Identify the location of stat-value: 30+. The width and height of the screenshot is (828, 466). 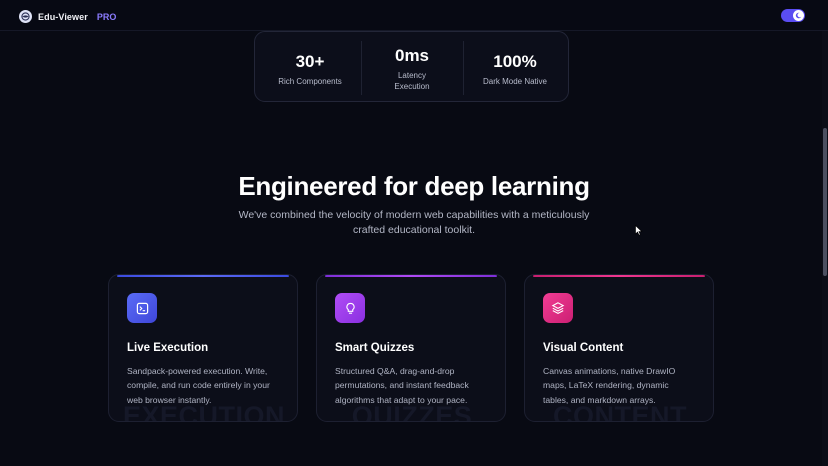
(310, 61).